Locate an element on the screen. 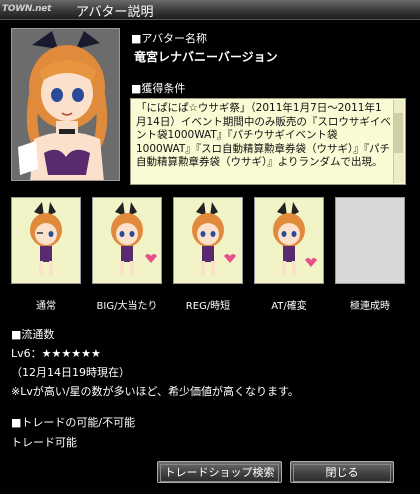 This screenshot has width=420, height=494. variant-label-at: AT/確変 is located at coordinates (289, 306).